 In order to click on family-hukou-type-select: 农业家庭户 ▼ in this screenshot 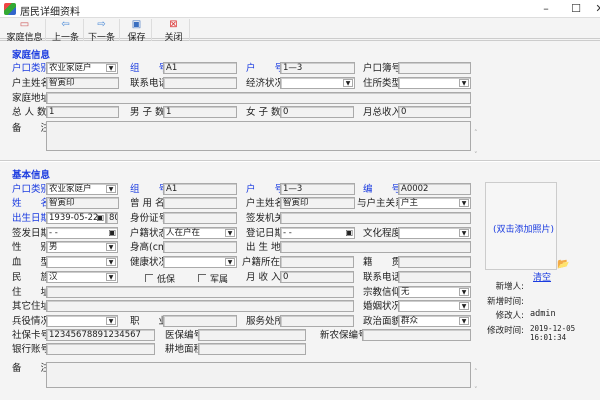, I will do `click(82, 68)`.